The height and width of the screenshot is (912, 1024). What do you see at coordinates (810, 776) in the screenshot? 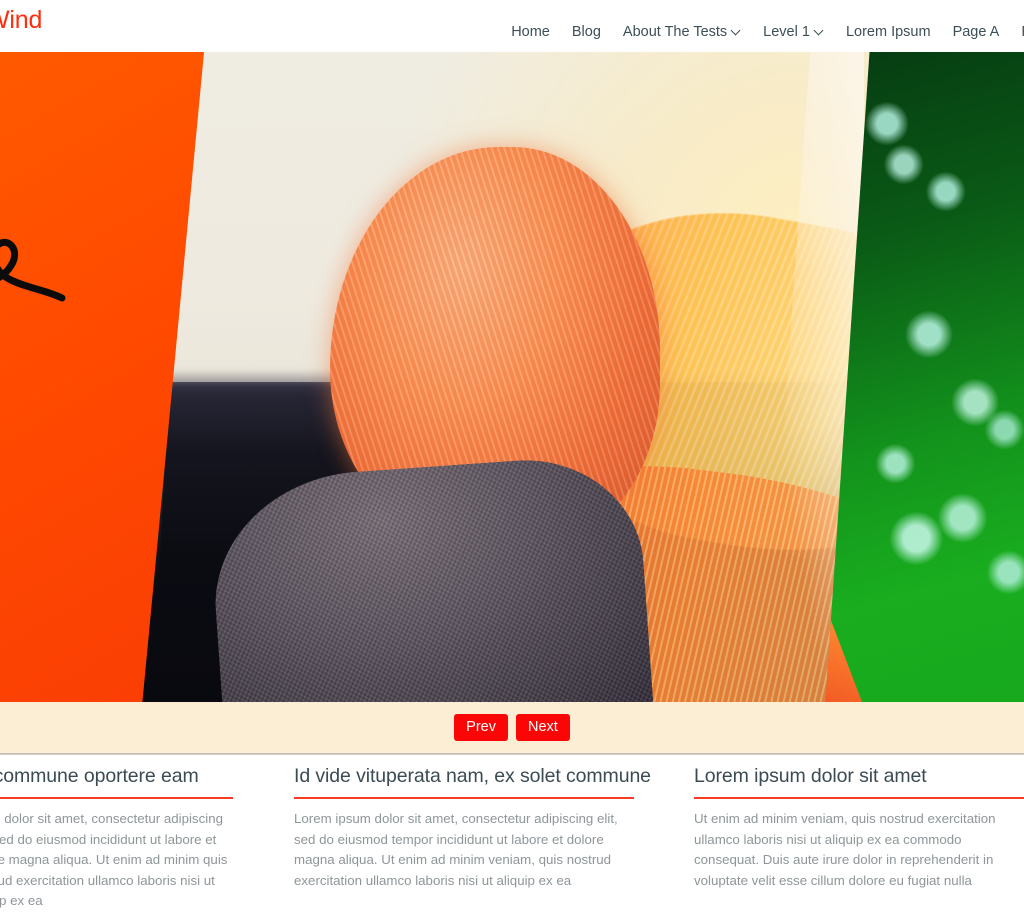
I see `feature-title: Lorem ipsum dolor sit amet` at bounding box center [810, 776].